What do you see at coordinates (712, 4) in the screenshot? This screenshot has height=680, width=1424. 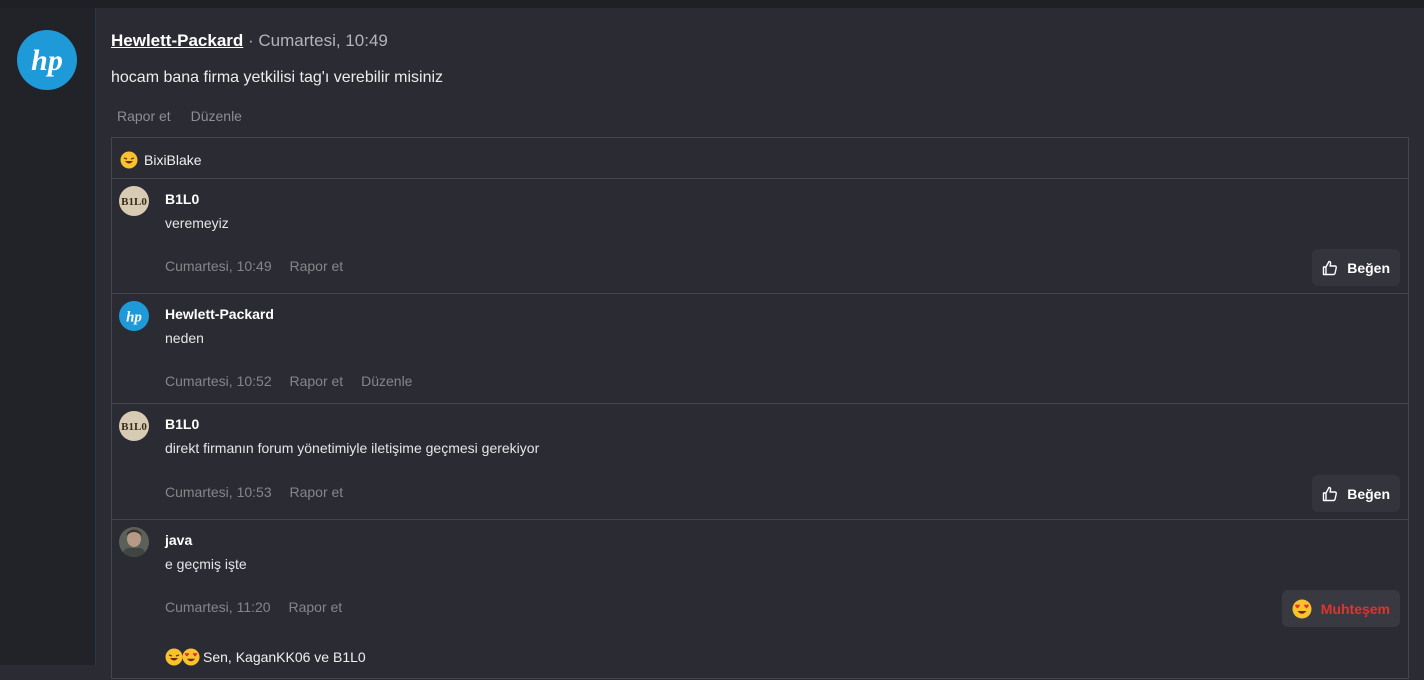 I see `top-bar` at bounding box center [712, 4].